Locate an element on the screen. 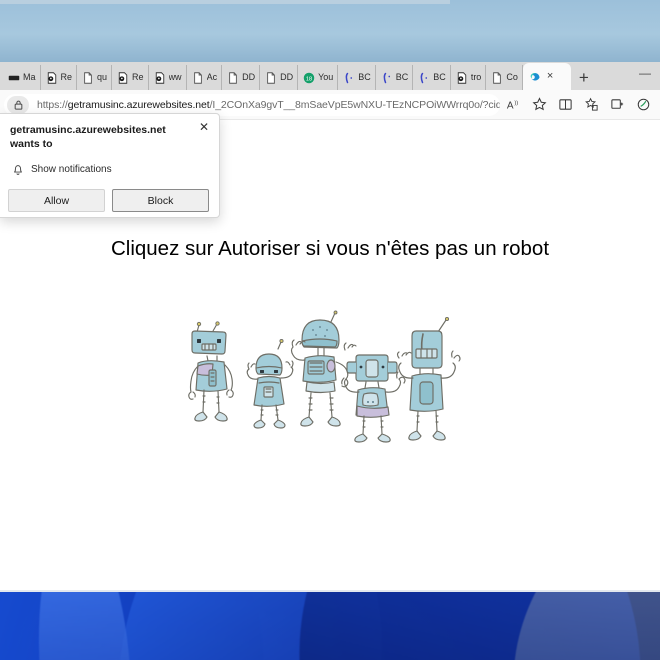 The height and width of the screenshot is (660, 660). background-window is located at coordinates (330, 31).